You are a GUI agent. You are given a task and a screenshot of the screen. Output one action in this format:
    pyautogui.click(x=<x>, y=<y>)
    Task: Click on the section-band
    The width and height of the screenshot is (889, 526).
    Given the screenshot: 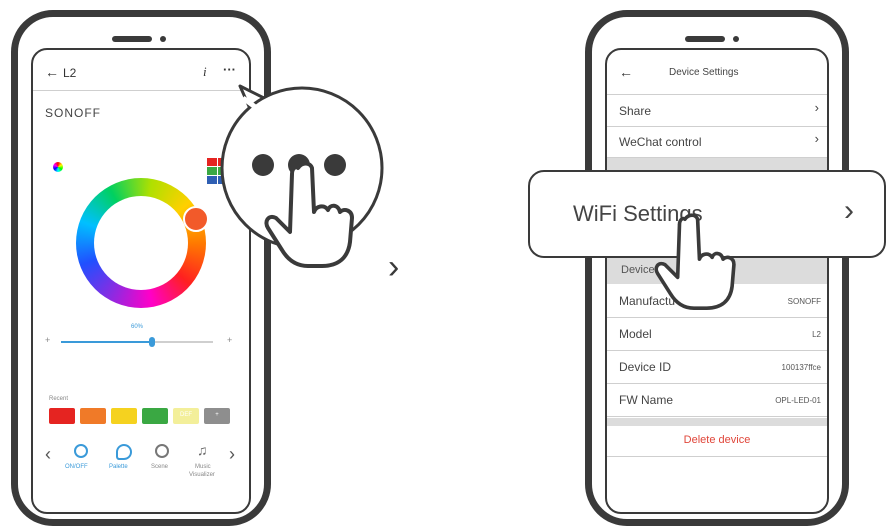 What is the action you would take?
    pyautogui.click(x=717, y=422)
    